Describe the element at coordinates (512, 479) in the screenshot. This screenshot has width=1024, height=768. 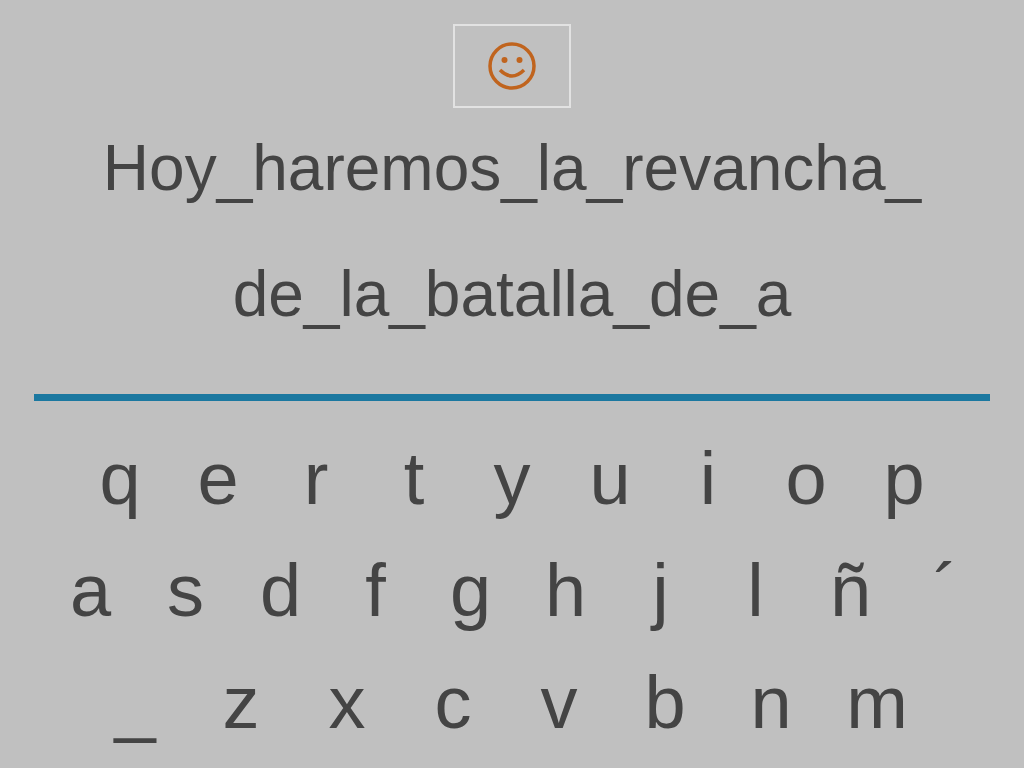
I see `letter-key: y` at that location.